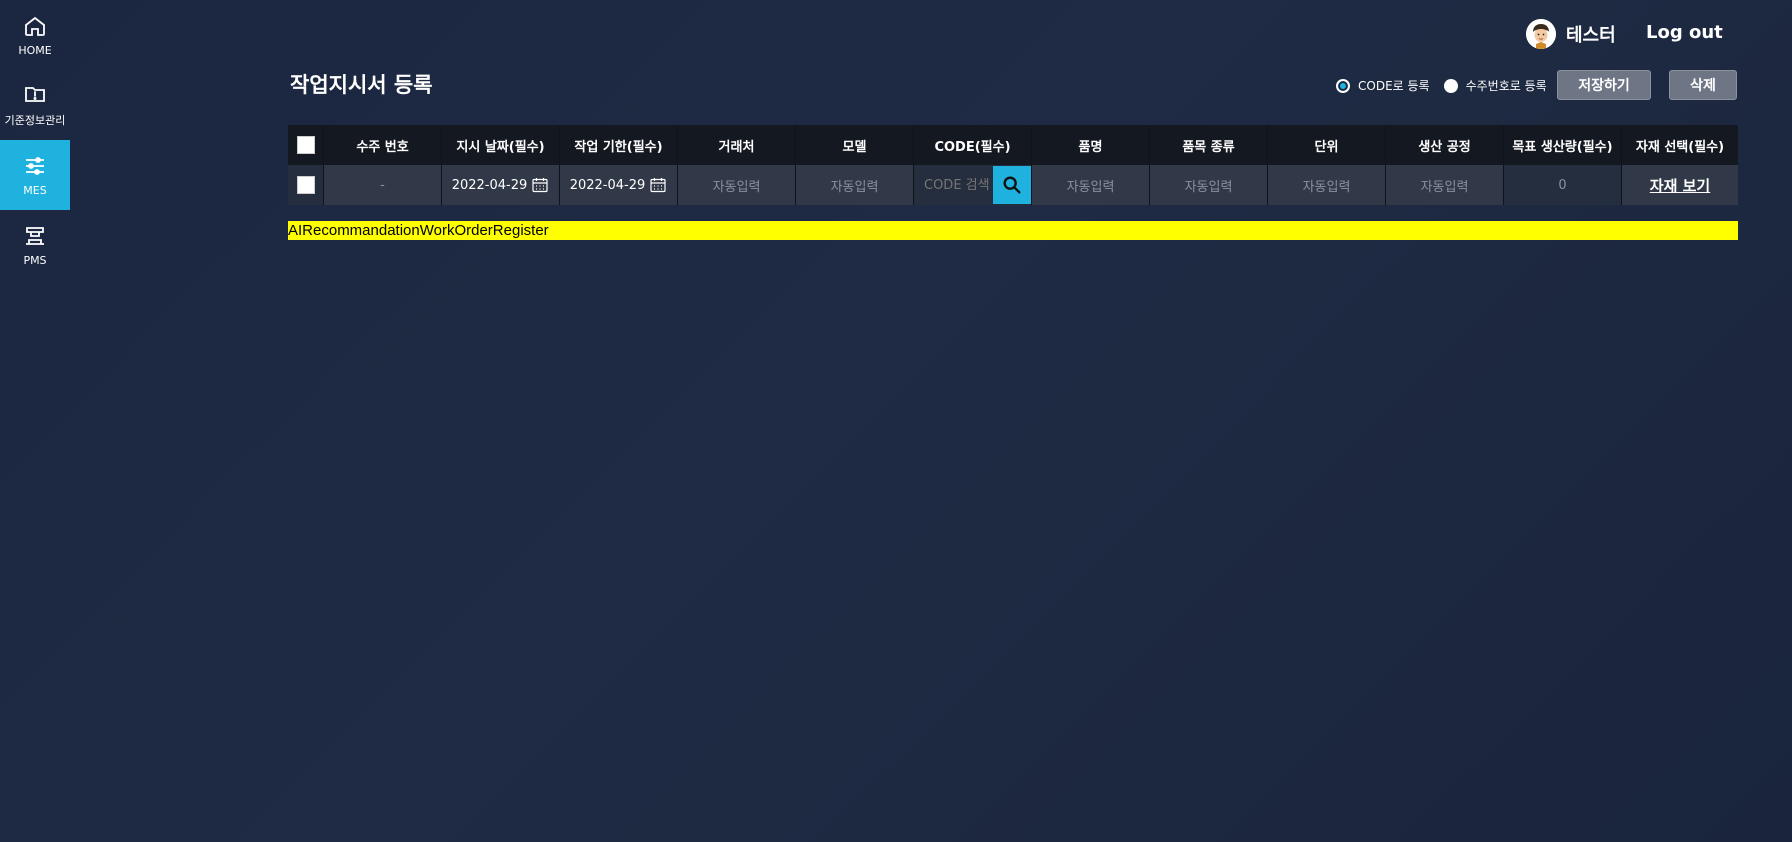 This screenshot has width=1792, height=842. I want to click on save-button: 저장하기, so click(1604, 85).